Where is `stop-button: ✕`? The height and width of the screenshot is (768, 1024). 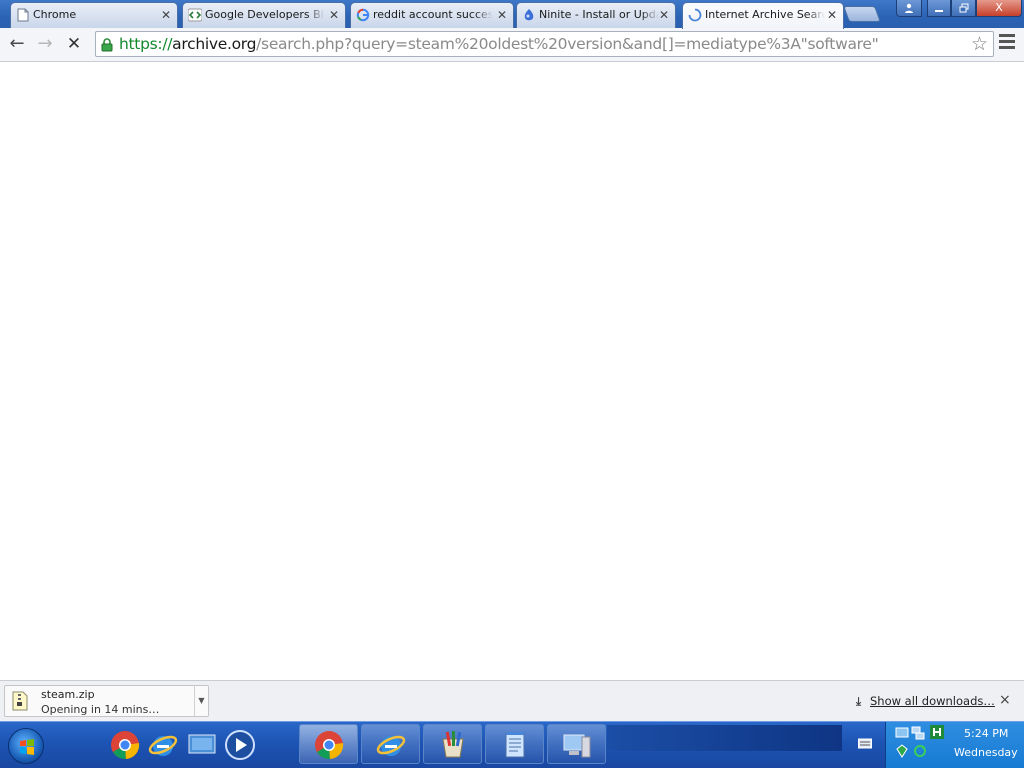 stop-button: ✕ is located at coordinates (74, 44).